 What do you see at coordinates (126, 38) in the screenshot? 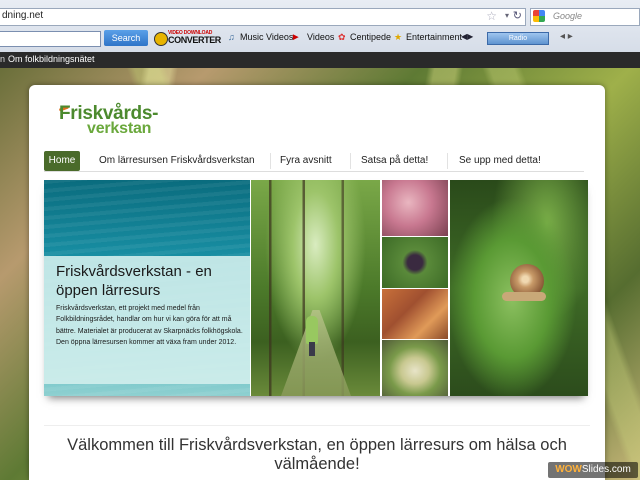
I see `toolbar-search-button: Search` at bounding box center [126, 38].